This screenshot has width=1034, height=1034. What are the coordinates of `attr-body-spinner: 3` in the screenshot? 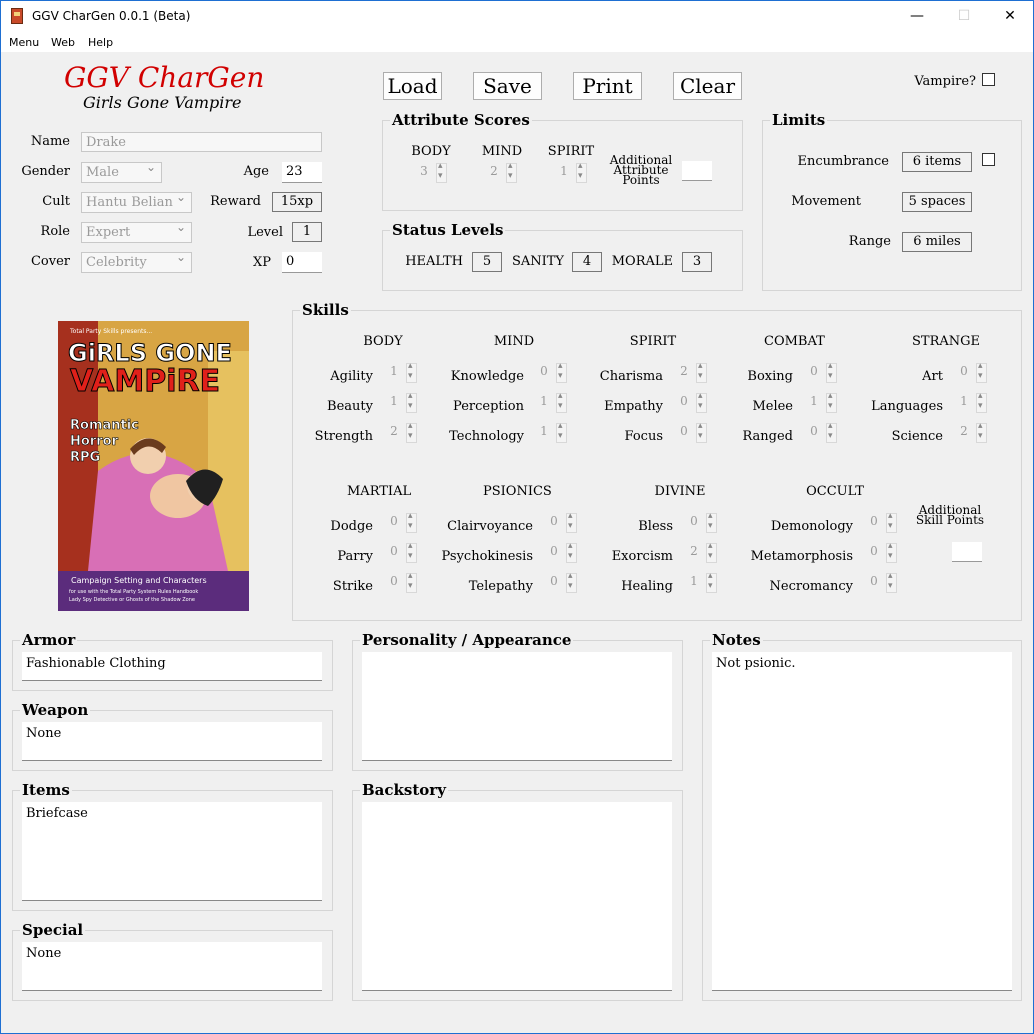 It's located at (430, 172).